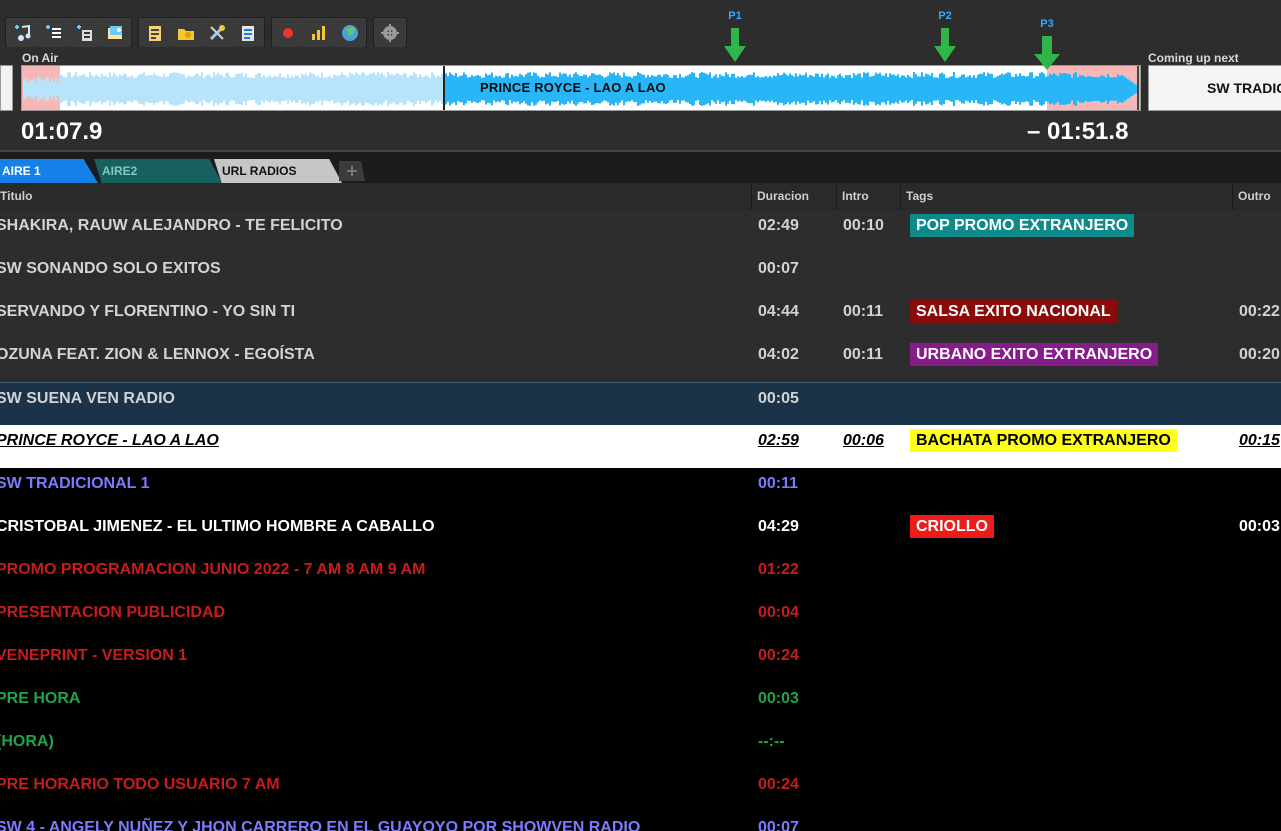 The width and height of the screenshot is (1281, 831). Describe the element at coordinates (113, 612) in the screenshot. I see `track-title: PRESENTACION PUBLICIDAD` at that location.